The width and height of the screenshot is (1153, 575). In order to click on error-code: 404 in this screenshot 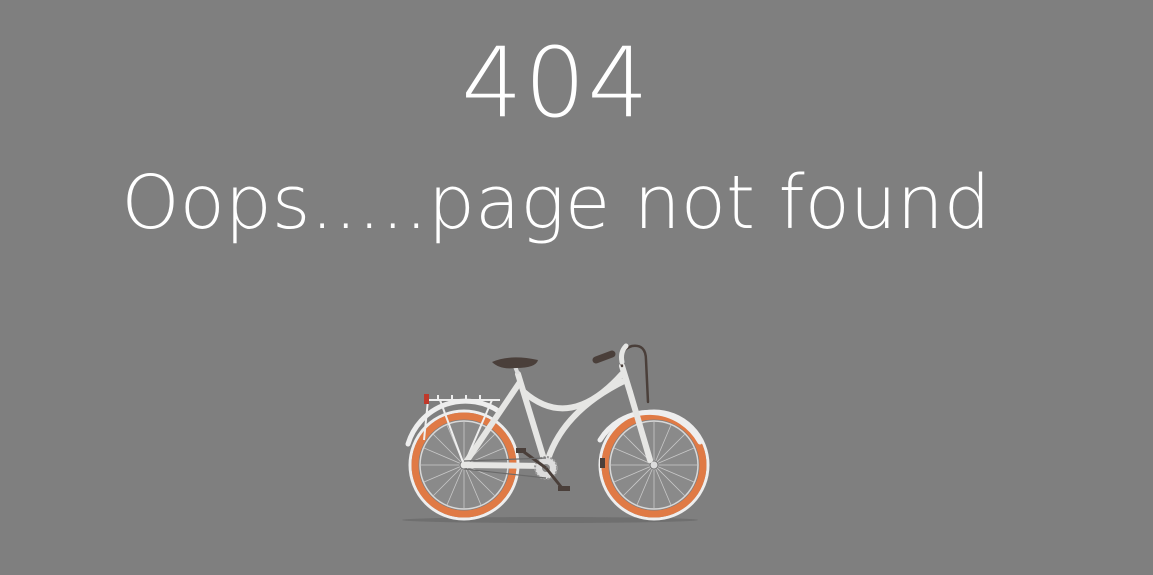, I will do `click(556, 83)`.